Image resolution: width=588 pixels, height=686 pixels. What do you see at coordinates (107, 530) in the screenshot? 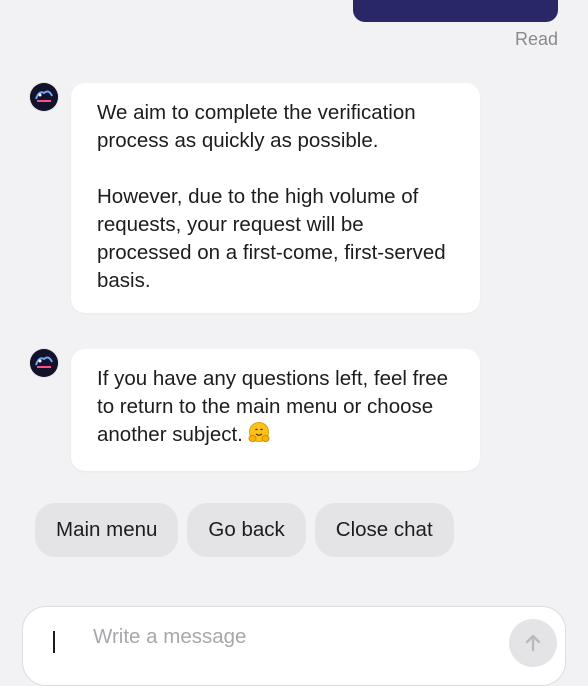
I see `main-menu-button: Main menu` at bounding box center [107, 530].